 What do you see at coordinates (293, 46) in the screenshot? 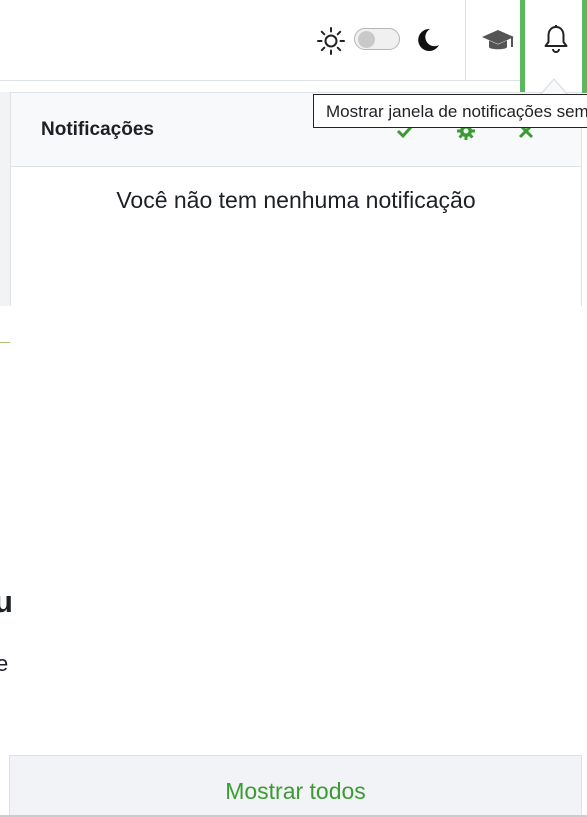
I see `top-navbar` at bounding box center [293, 46].